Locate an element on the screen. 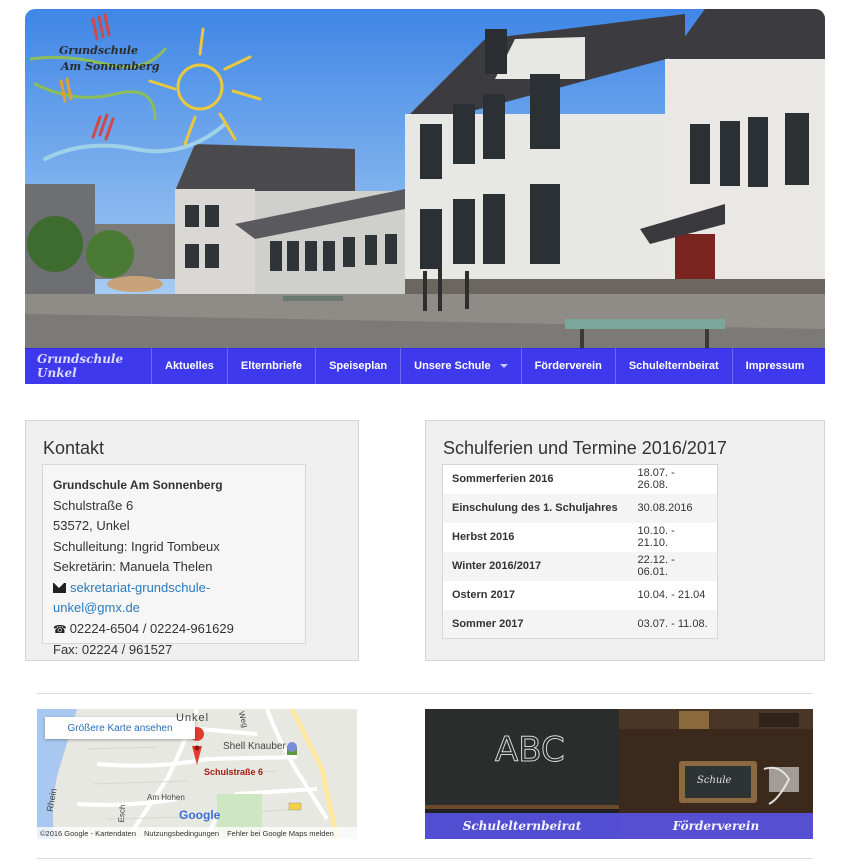 The width and height of the screenshot is (860, 864). logo-line1: Grundschule is located at coordinates (98, 50).